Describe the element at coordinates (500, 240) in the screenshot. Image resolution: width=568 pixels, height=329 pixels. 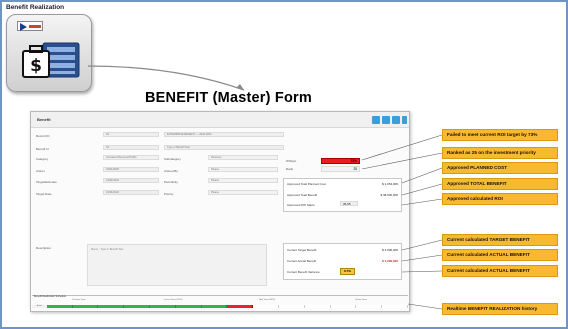
I see `callout-target-benefit: Current calculated TARGET BENEFIT` at that location.